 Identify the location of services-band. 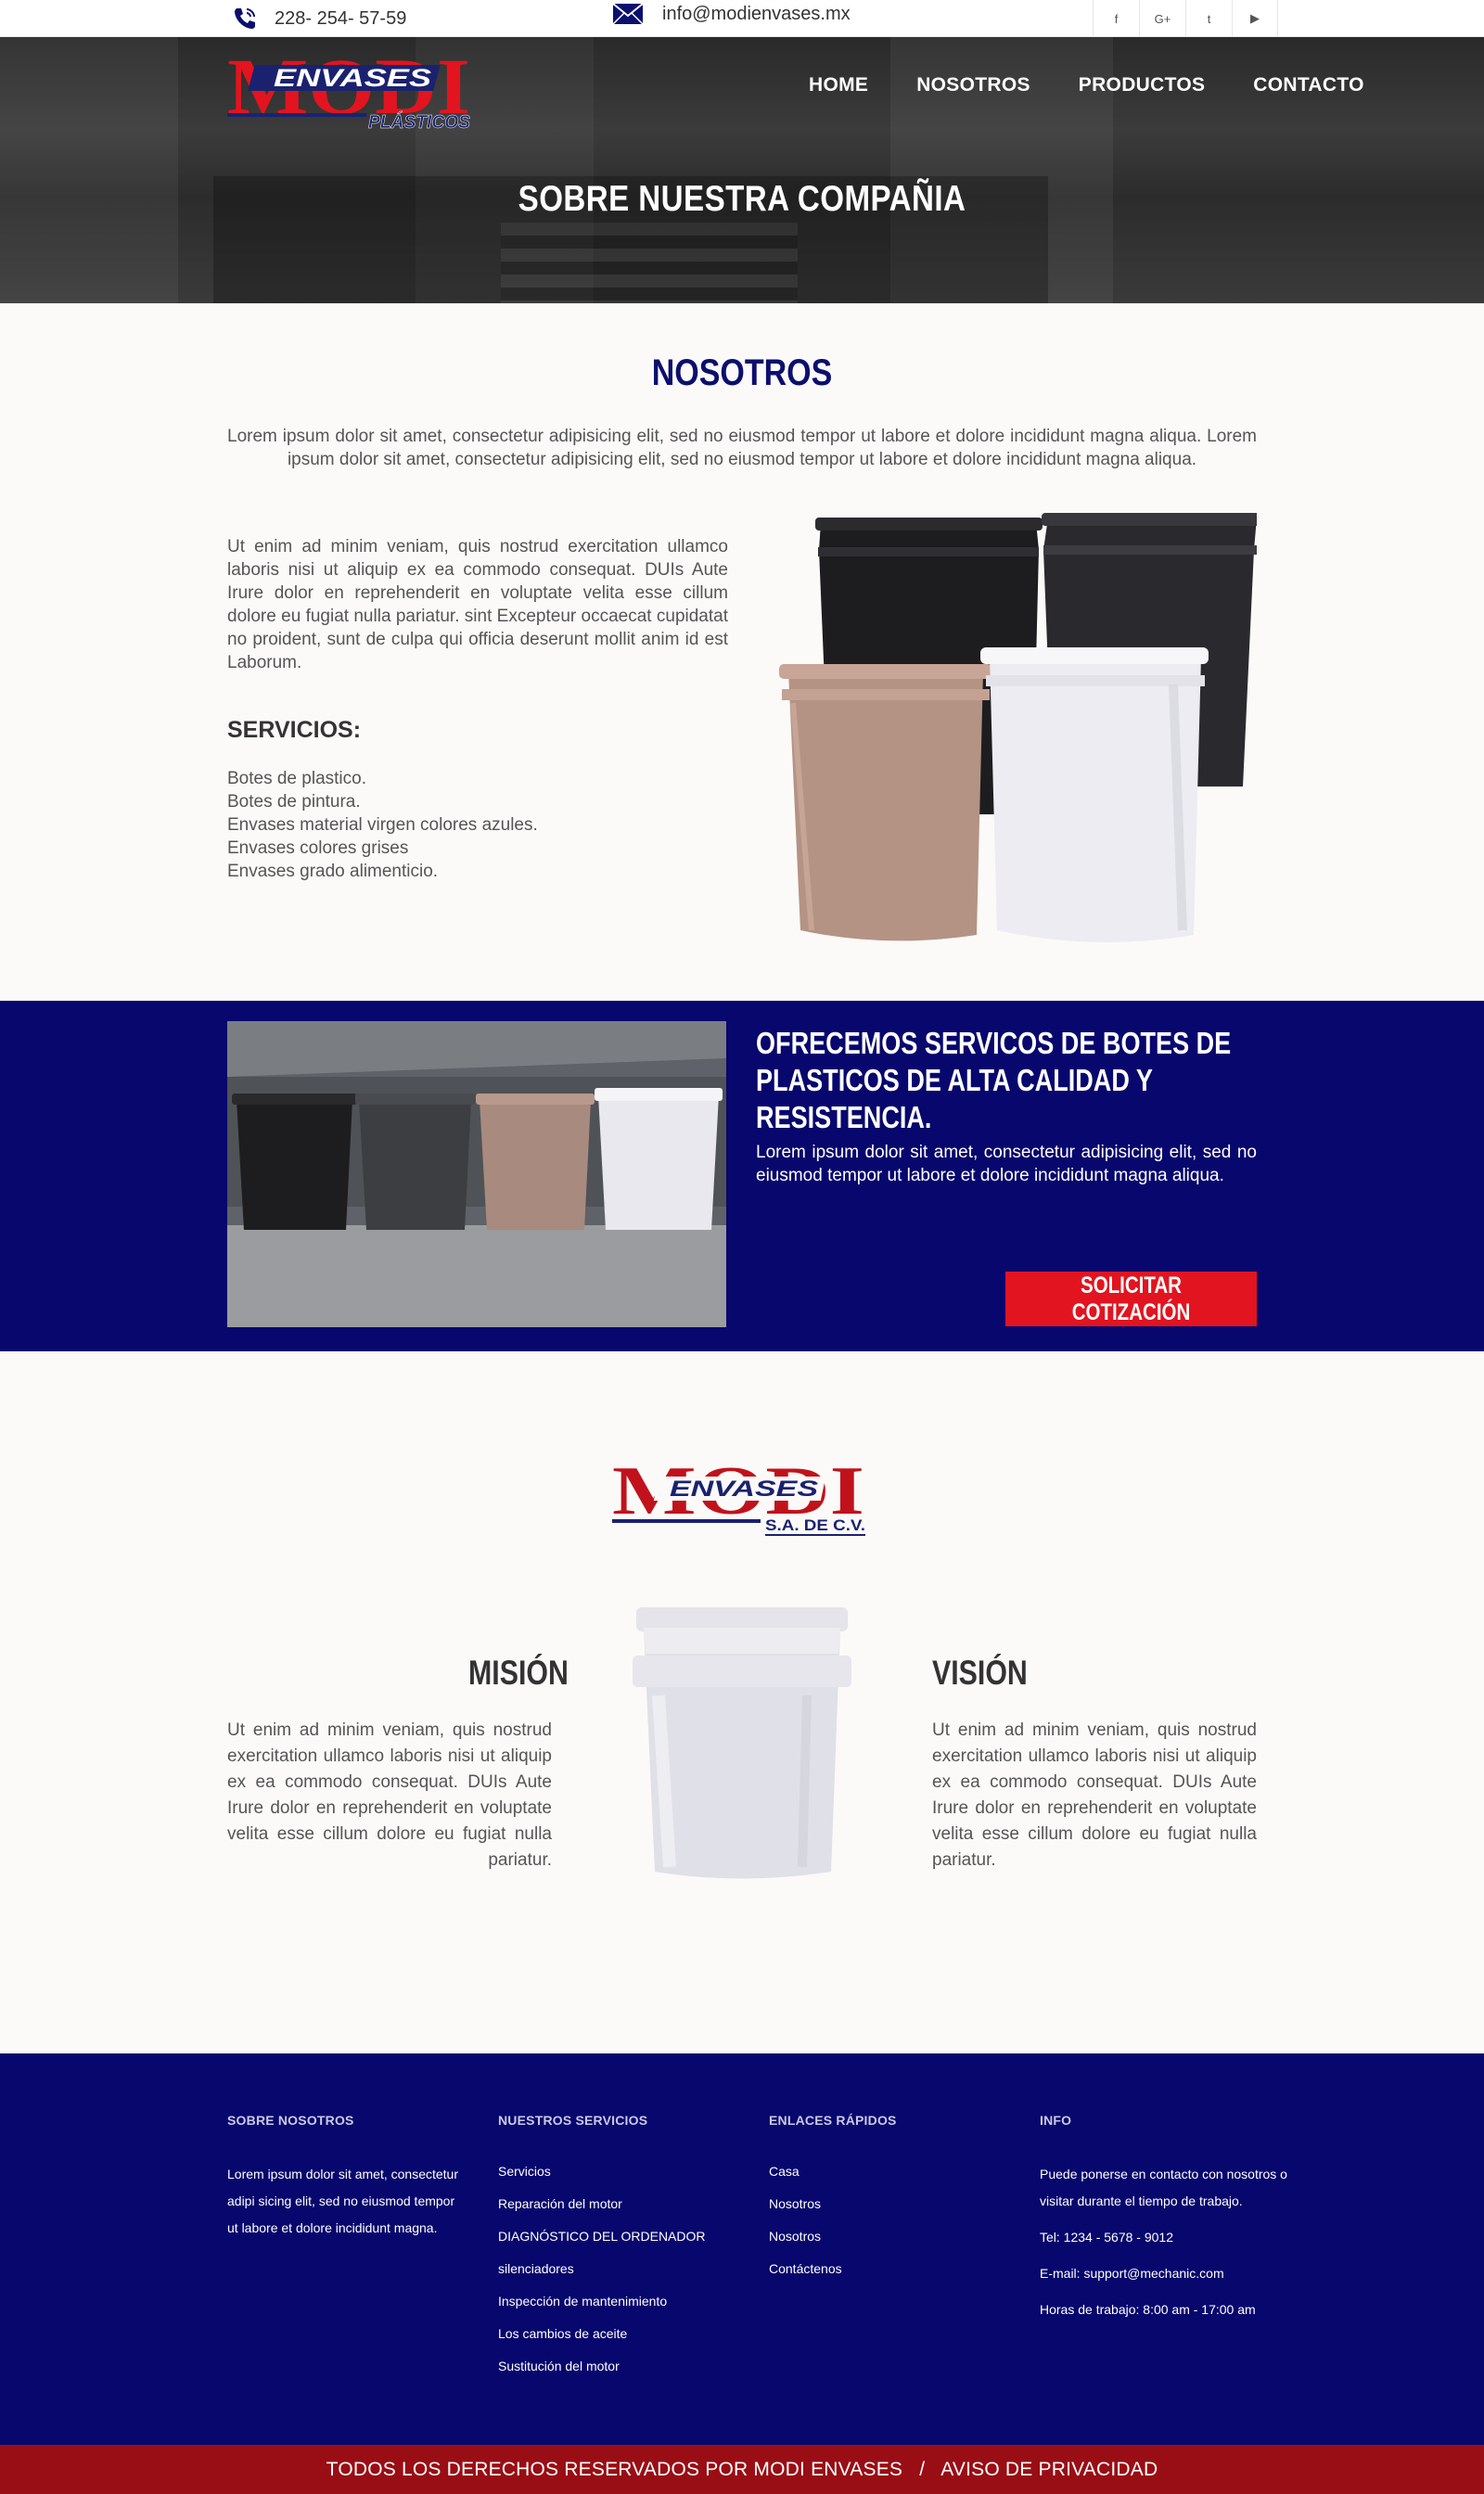
(742, 1176).